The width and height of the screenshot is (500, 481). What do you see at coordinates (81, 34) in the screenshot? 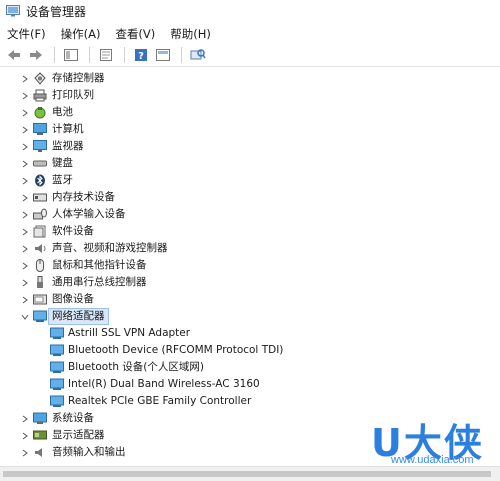
I see `menu-action: 操作(A)` at bounding box center [81, 34].